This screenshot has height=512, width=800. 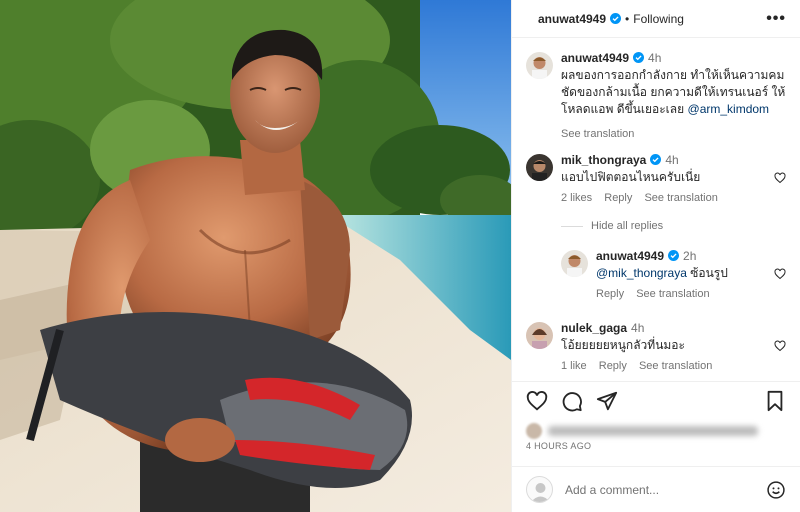 What do you see at coordinates (627, 226) in the screenshot?
I see `hide-replies-label: Hide all replies` at bounding box center [627, 226].